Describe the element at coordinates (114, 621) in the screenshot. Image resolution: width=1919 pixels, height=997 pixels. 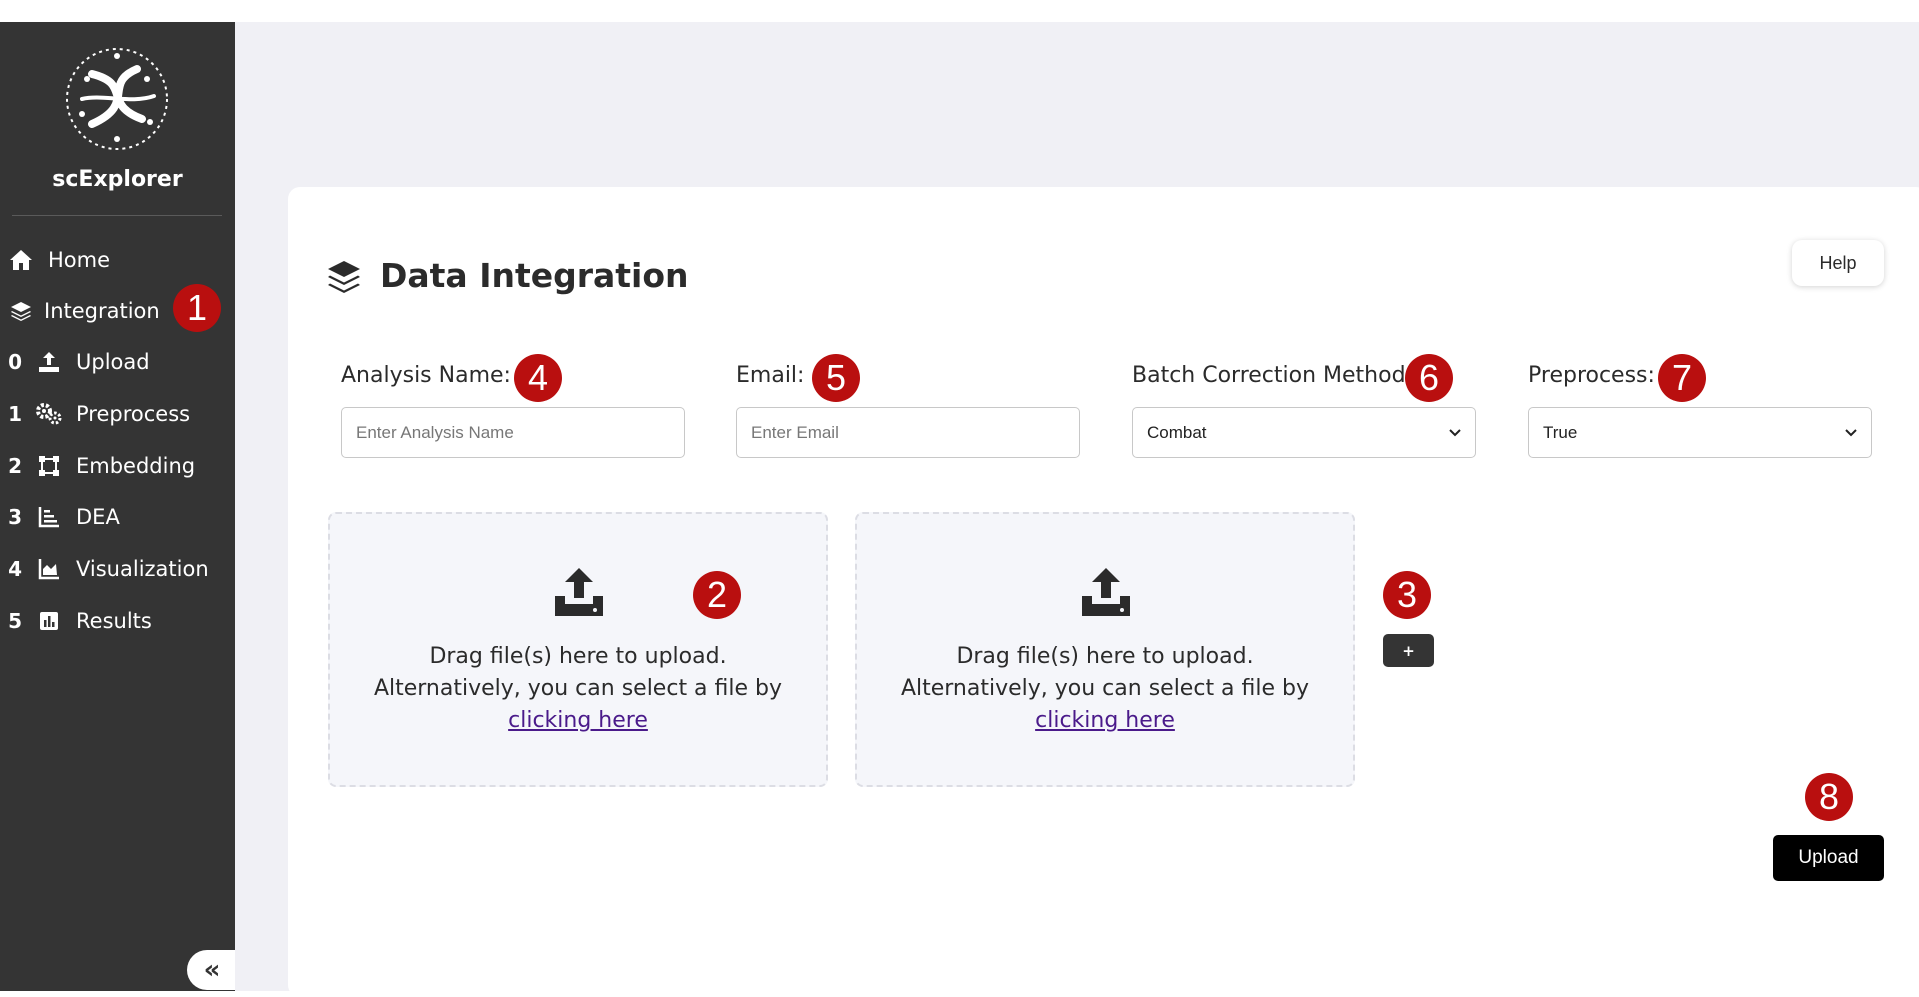
I see `sidebar-item-label: Results` at that location.